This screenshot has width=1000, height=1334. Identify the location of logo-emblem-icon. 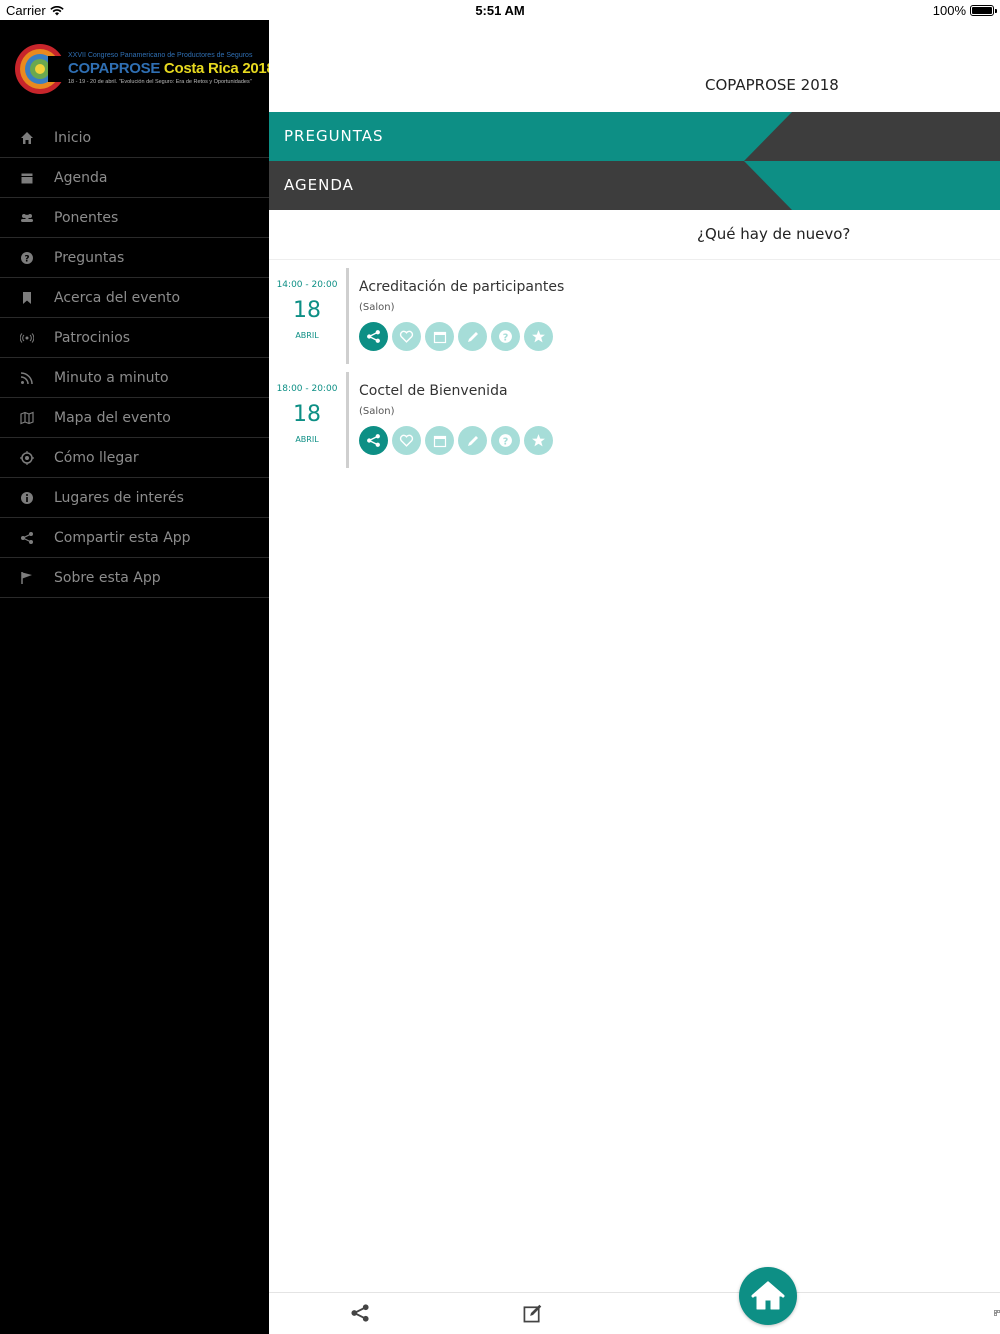
(40, 69).